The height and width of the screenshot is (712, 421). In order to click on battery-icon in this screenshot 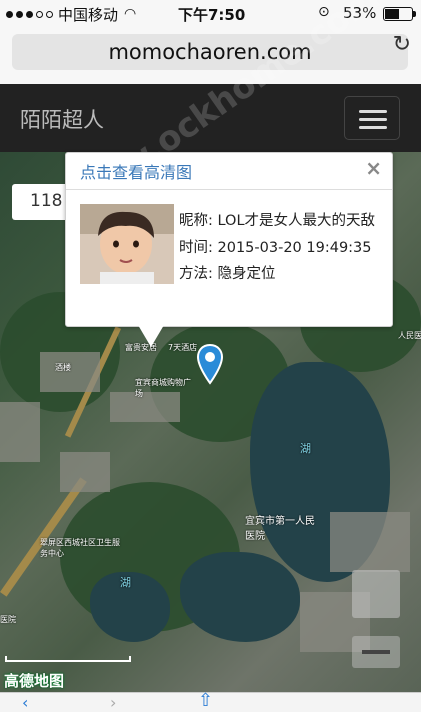, I will do `click(399, 14)`.